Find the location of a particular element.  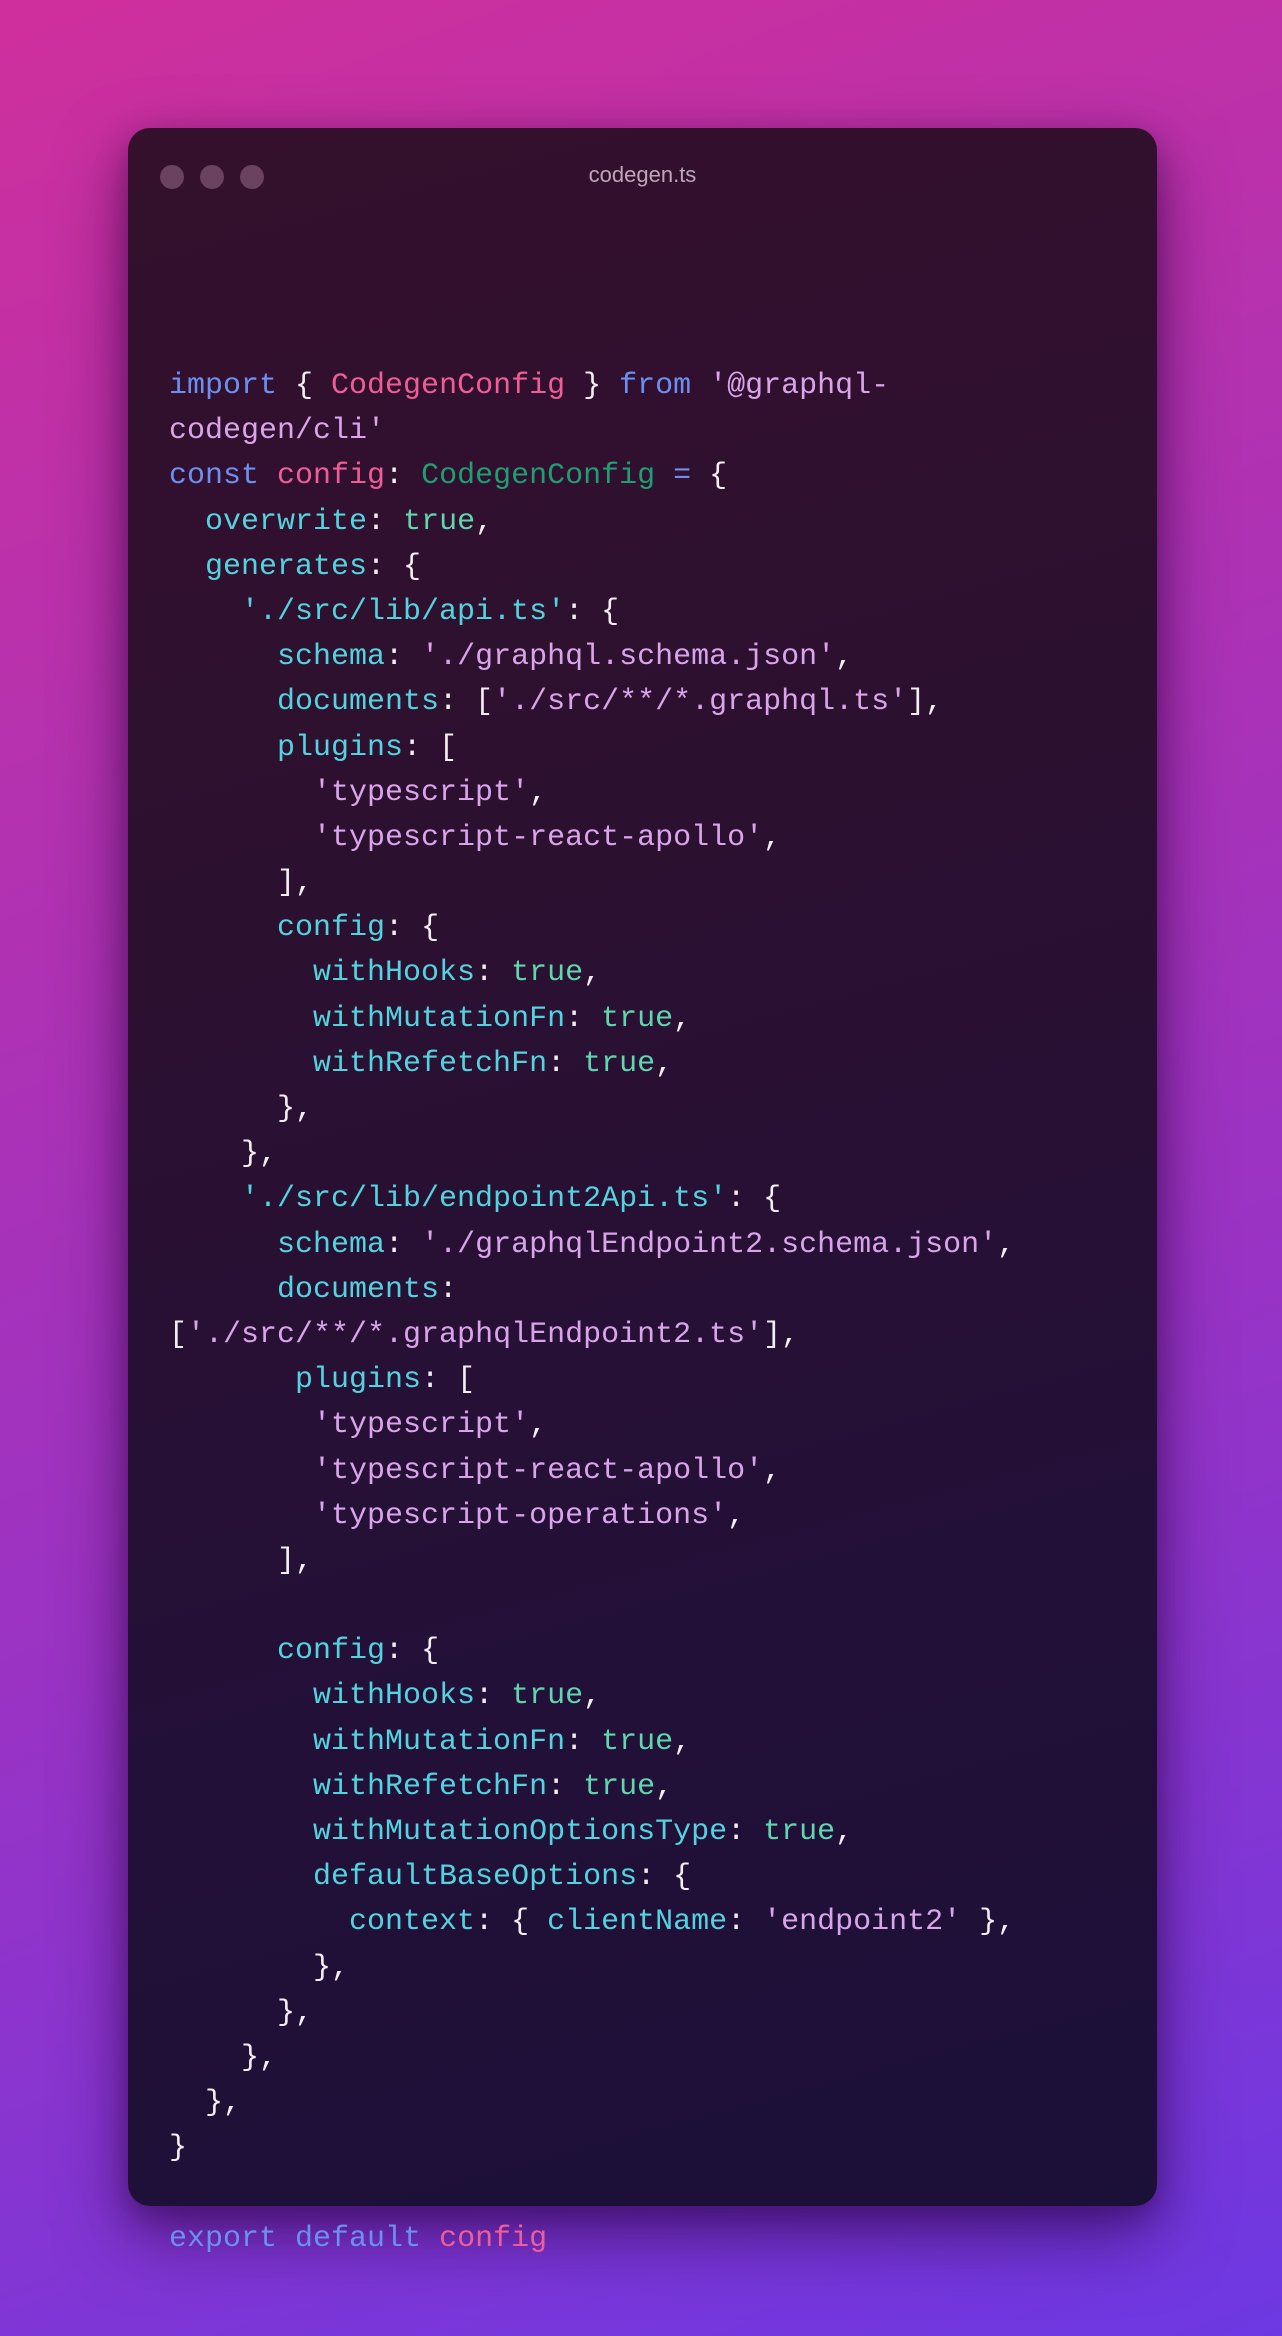

code-line: 'typescript', is located at coordinates (592, 1425).